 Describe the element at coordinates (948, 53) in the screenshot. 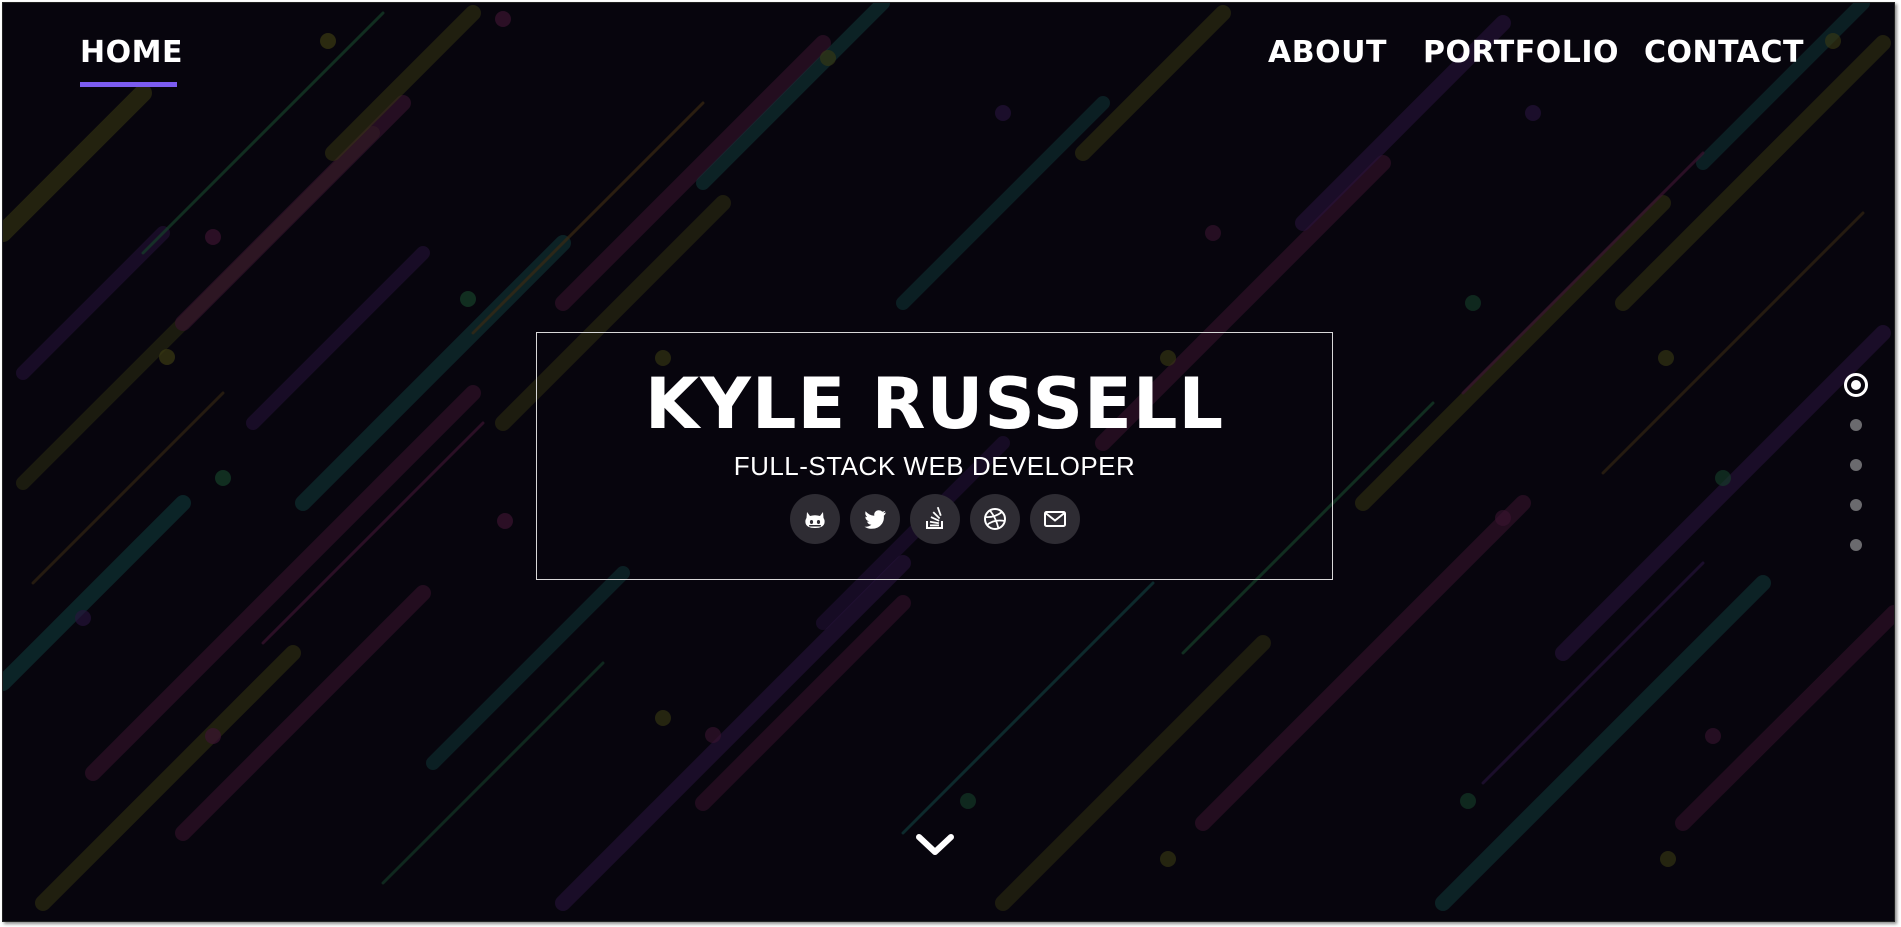

I see `main-nav: HOME ABOUT PORTFOLIO CONTACT` at that location.